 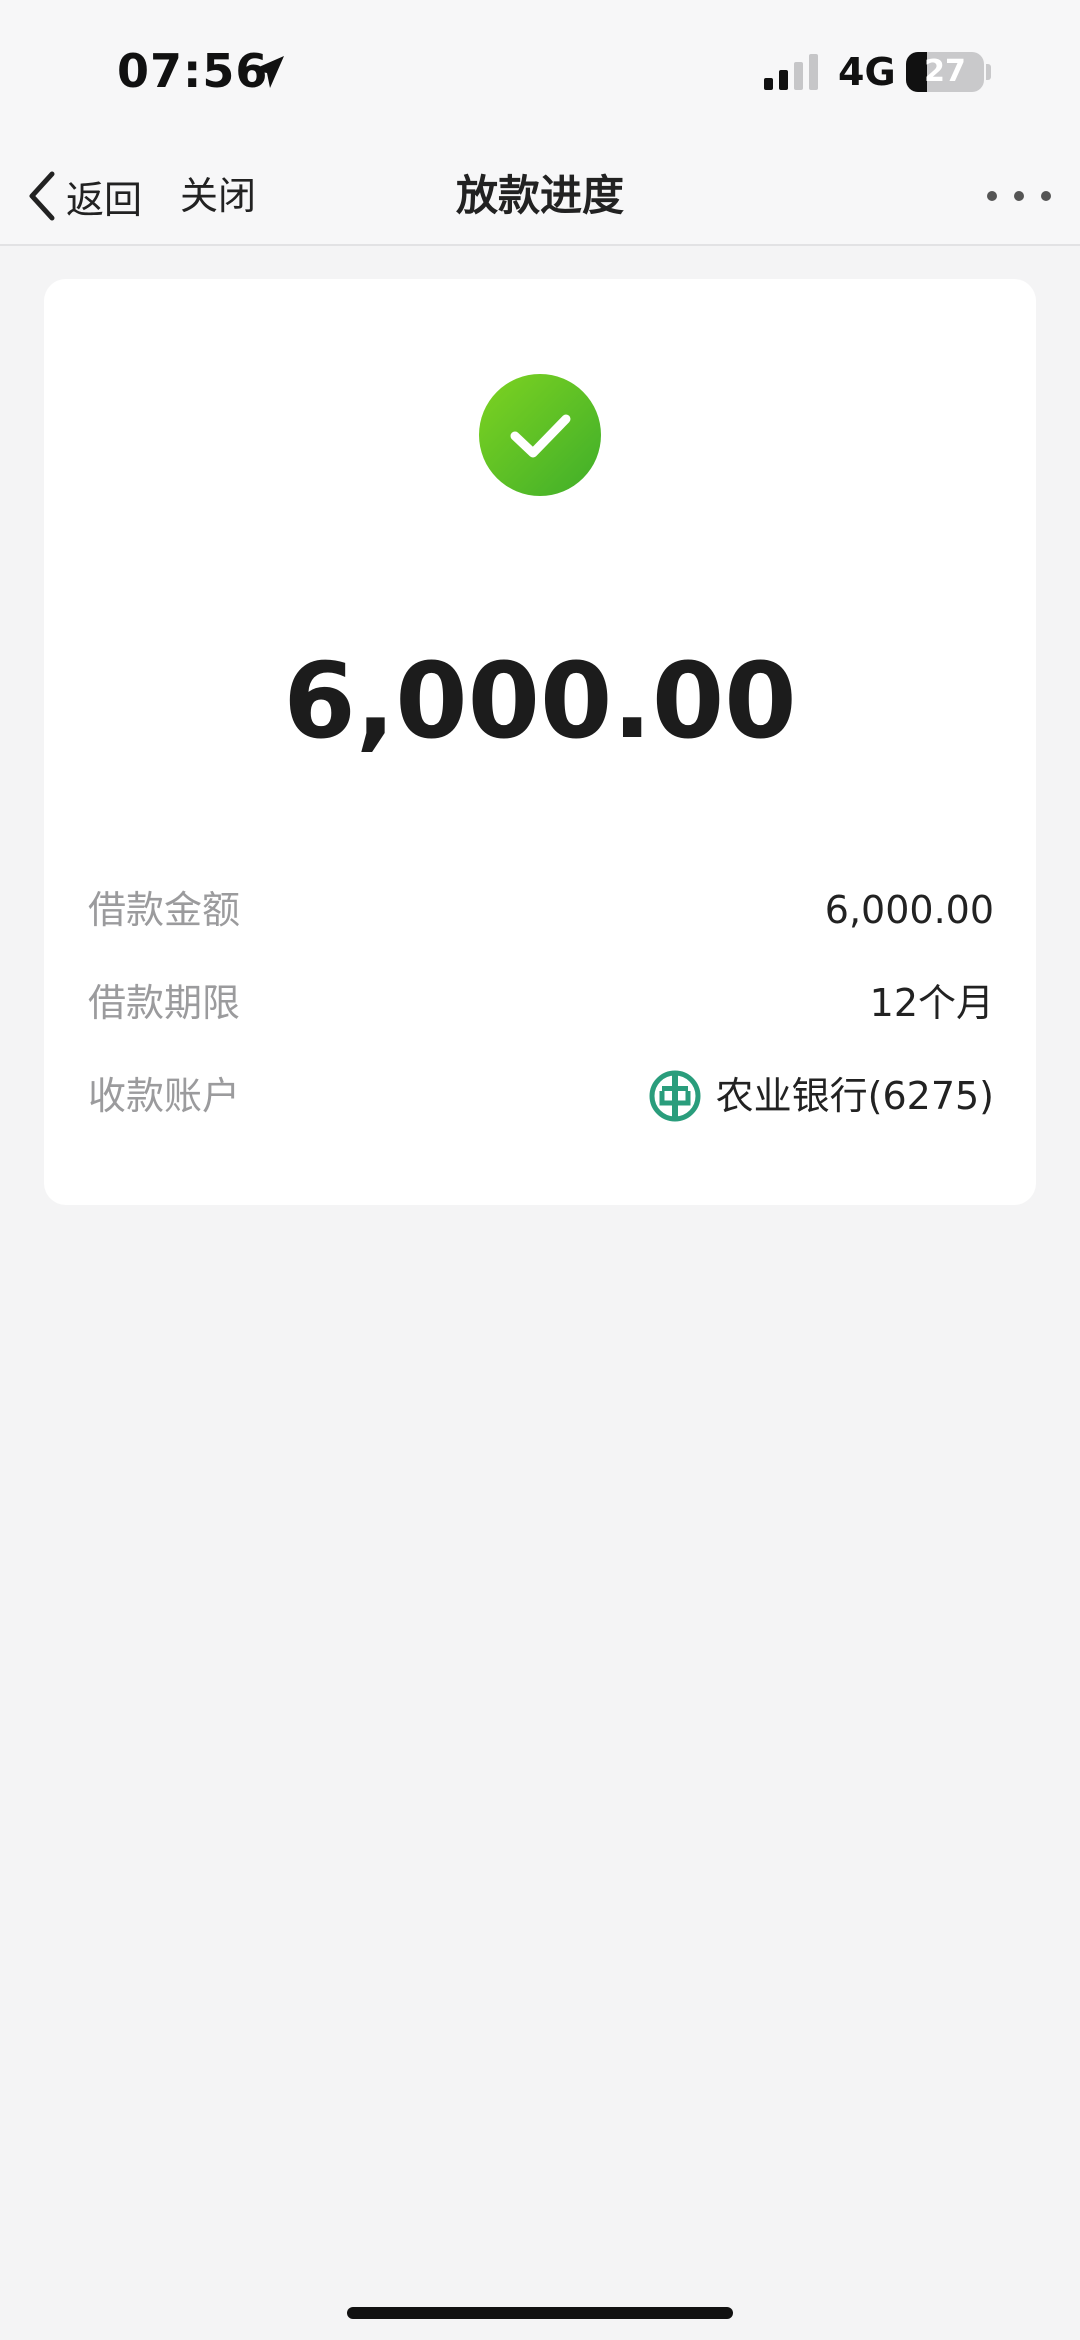 I want to click on detail-value: 农业银行(6275), so click(x=821, y=1096).